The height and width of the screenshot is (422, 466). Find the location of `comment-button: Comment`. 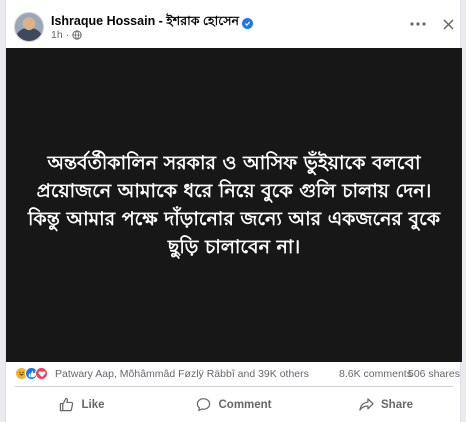

comment-button: Comment is located at coordinates (234, 404).